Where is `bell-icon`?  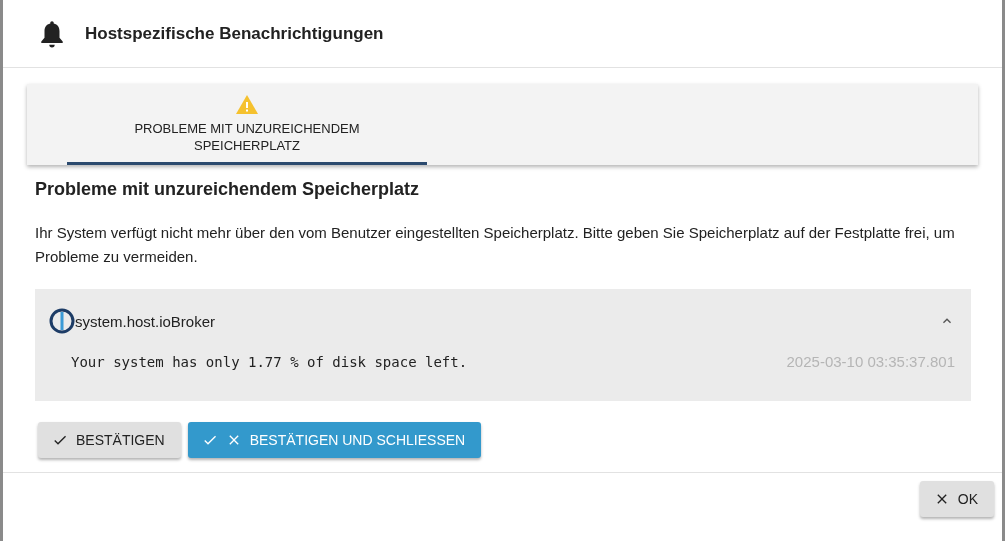
bell-icon is located at coordinates (52, 33).